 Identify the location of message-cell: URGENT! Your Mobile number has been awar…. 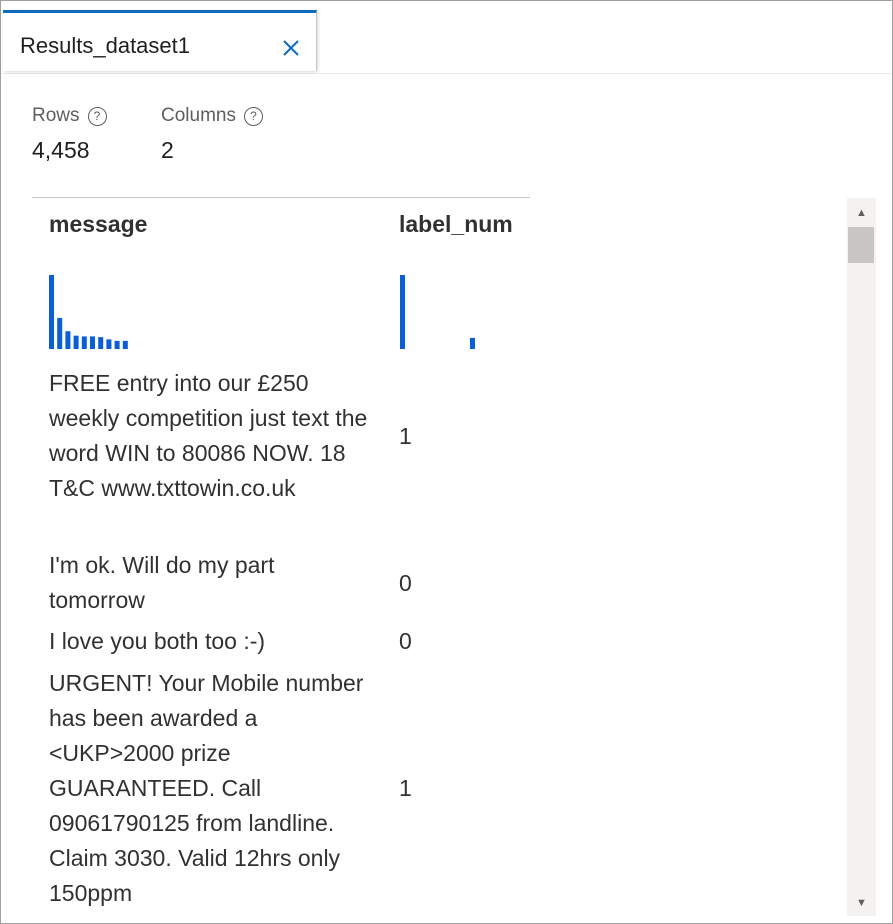
(206, 788).